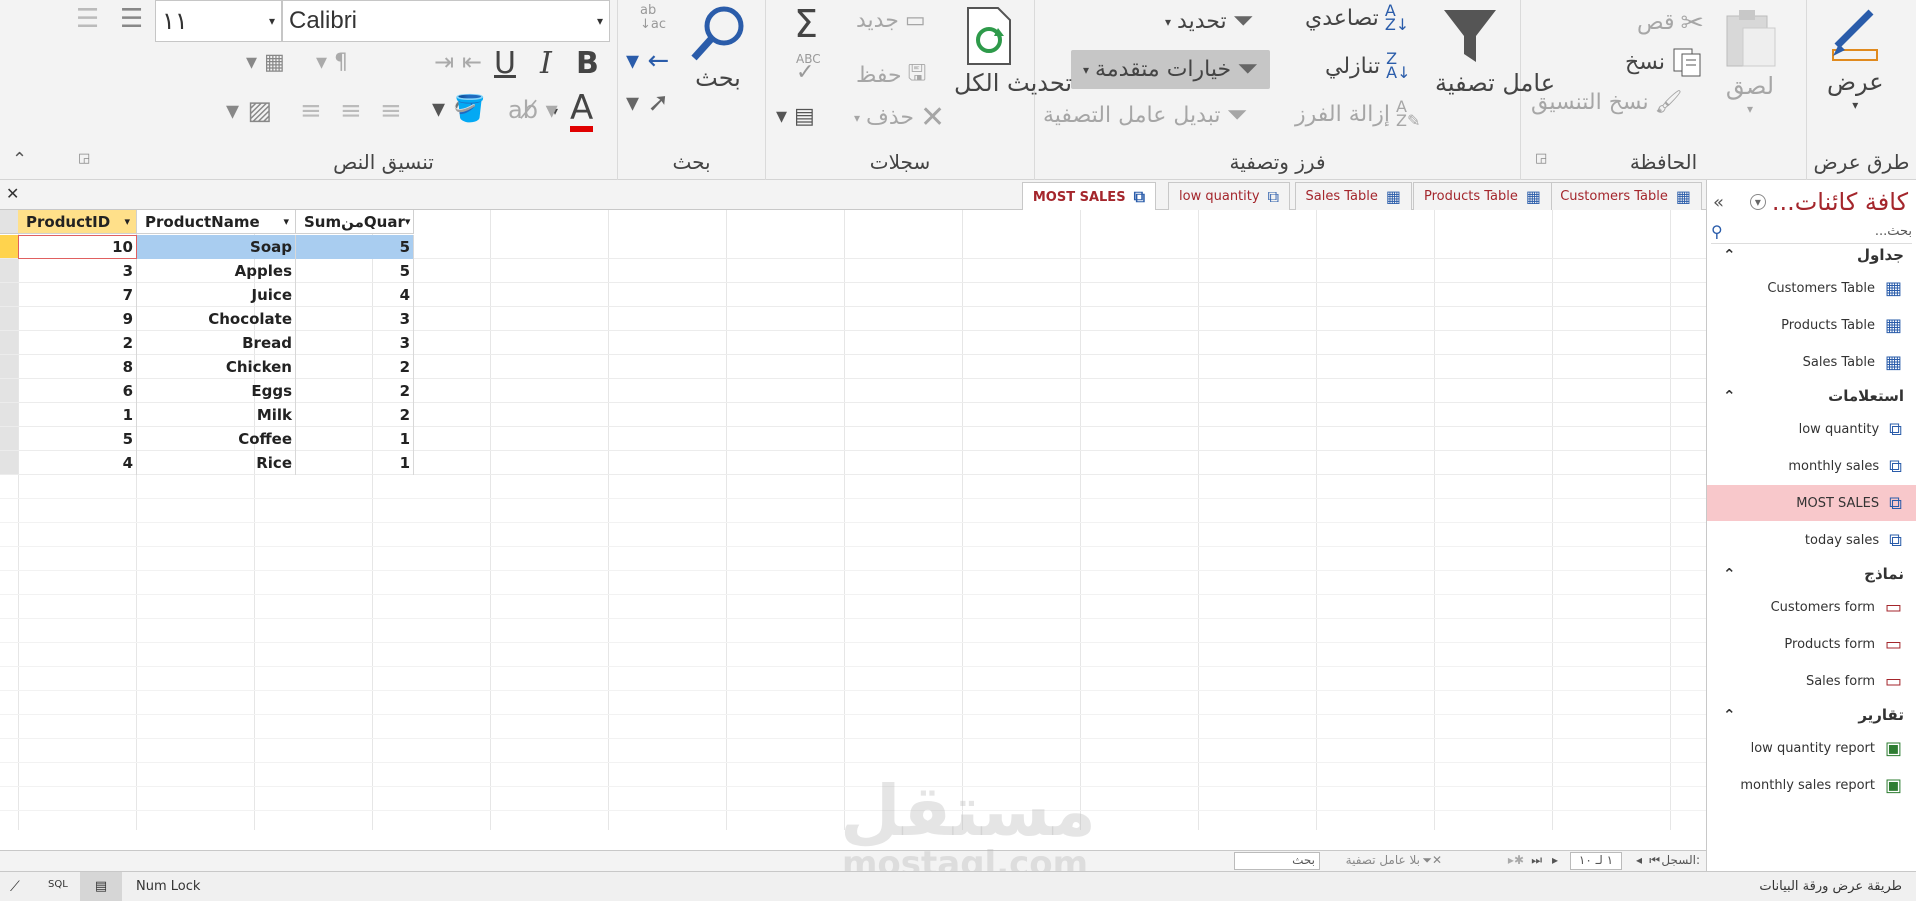 The height and width of the screenshot is (901, 1916). What do you see at coordinates (216, 415) in the screenshot?
I see `table-cell: Milk` at bounding box center [216, 415].